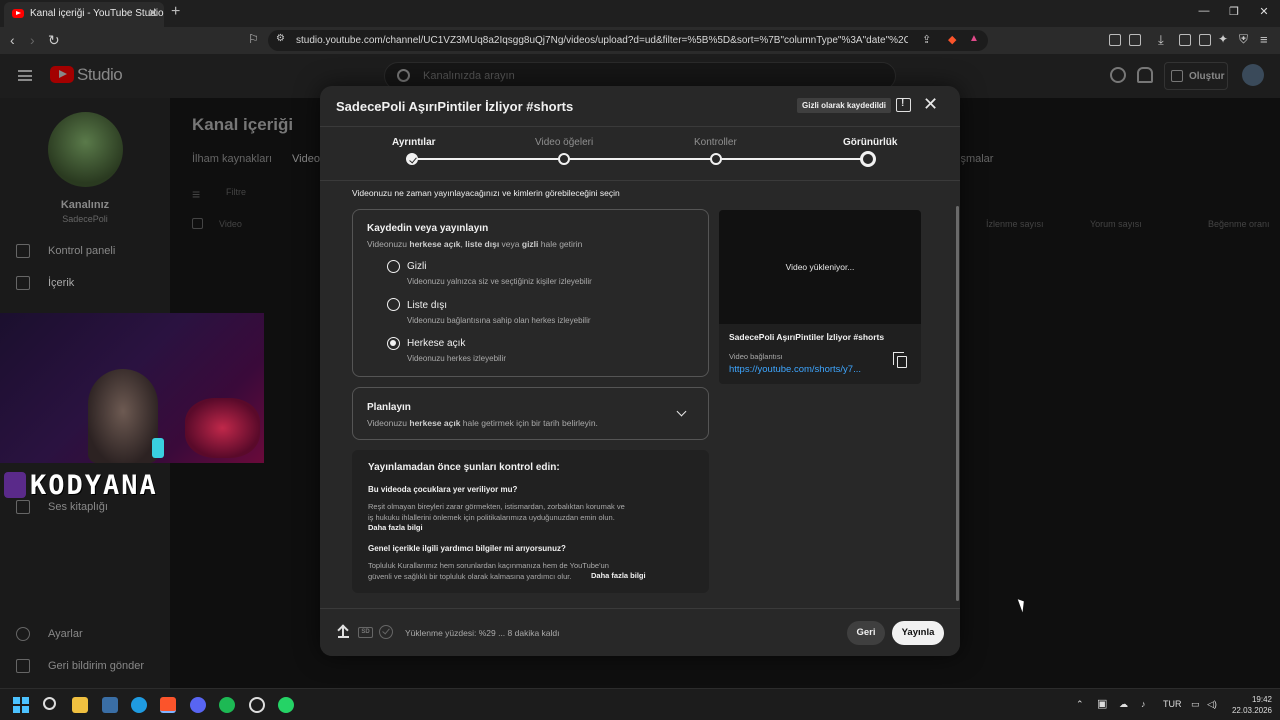  What do you see at coordinates (1145, 75) in the screenshot?
I see `notifications-bell-icon` at bounding box center [1145, 75].